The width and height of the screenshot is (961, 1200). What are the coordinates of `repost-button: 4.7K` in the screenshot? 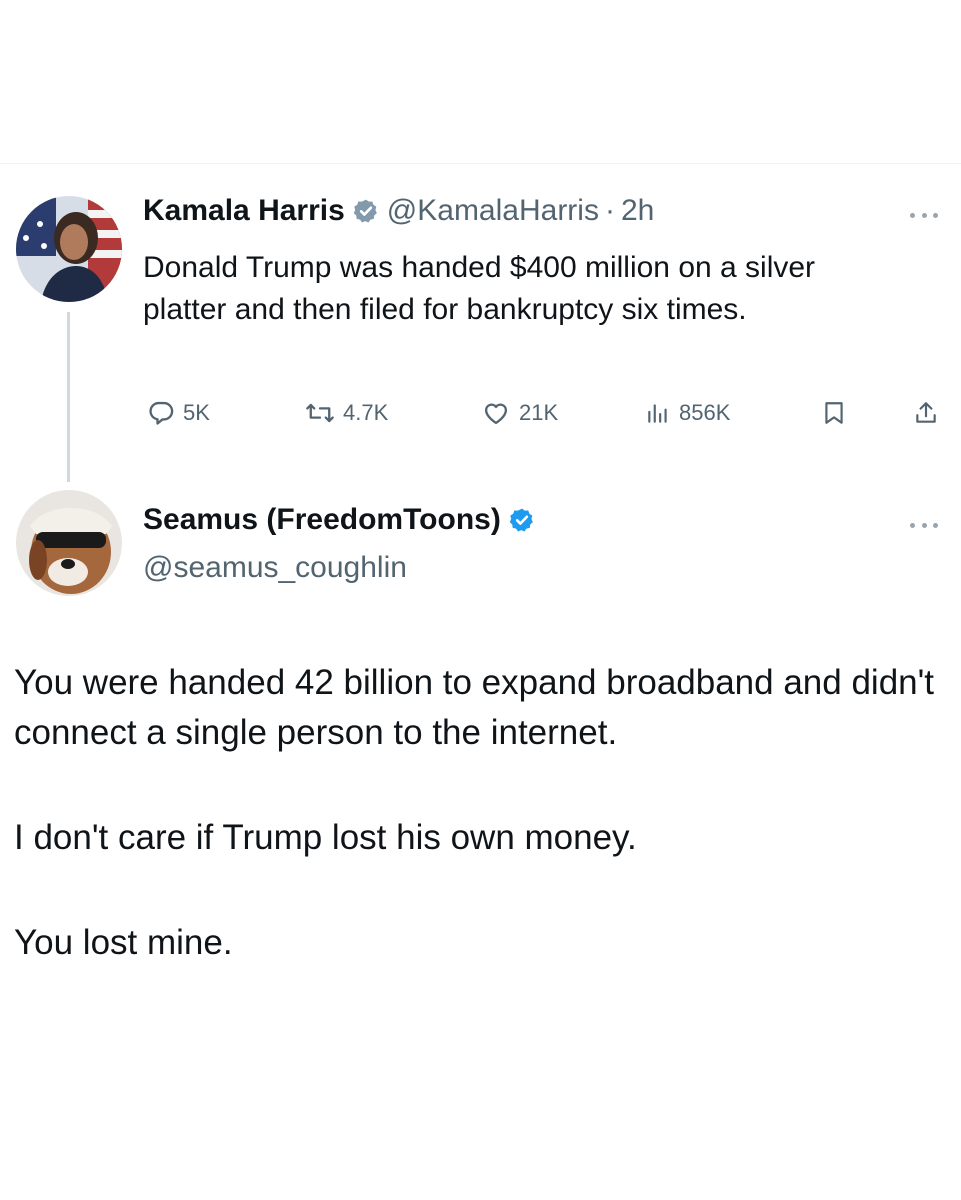 It's located at (346, 413).